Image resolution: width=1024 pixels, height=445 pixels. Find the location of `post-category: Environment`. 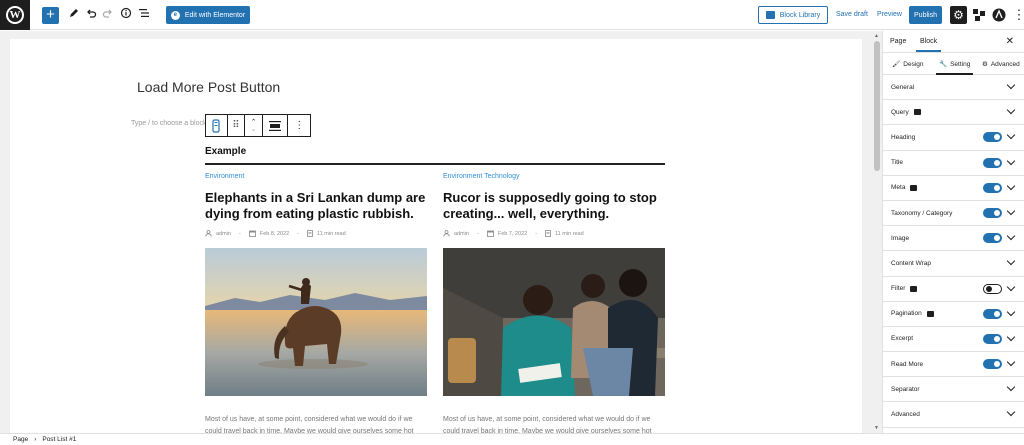

post-category: Environment is located at coordinates (316, 176).